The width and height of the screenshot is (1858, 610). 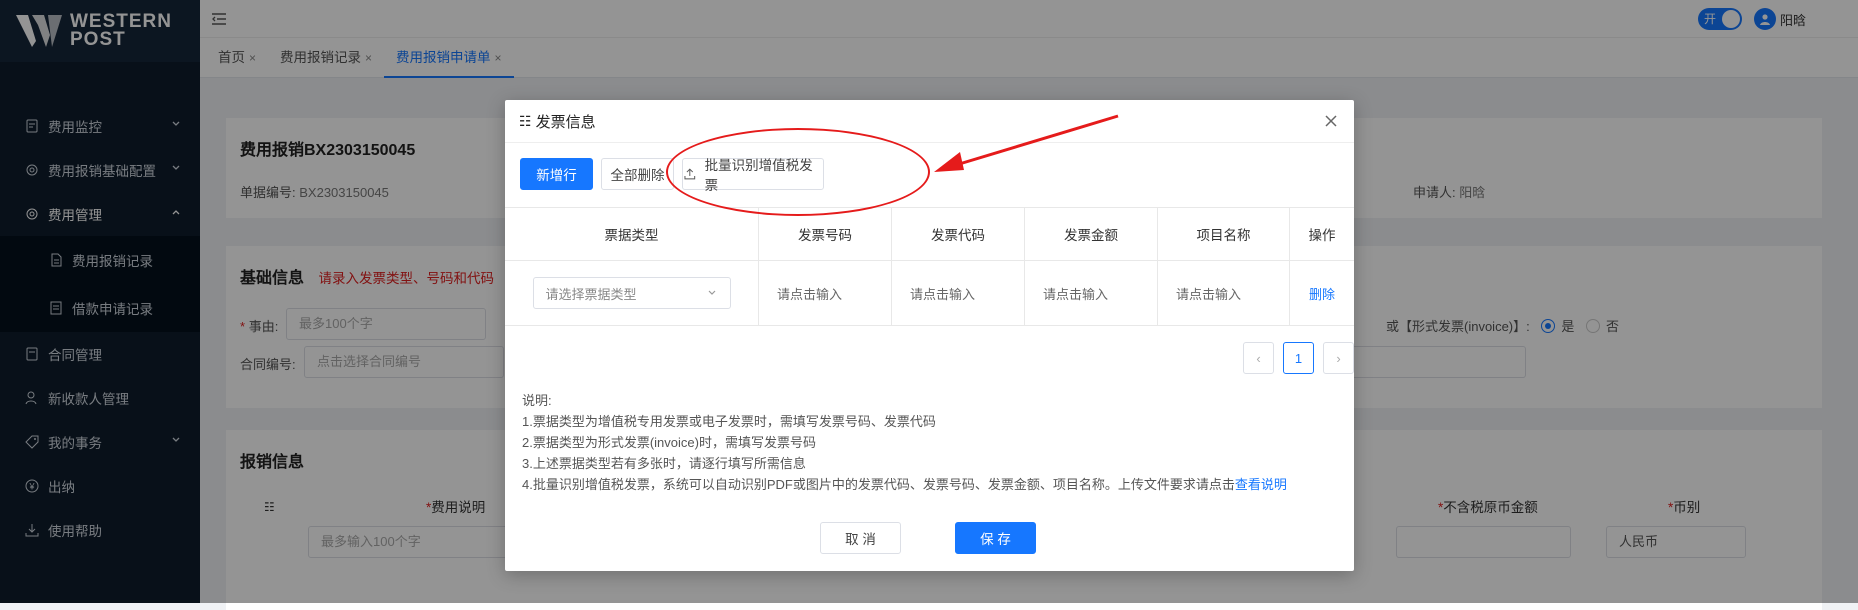 What do you see at coordinates (1026, 143) in the screenshot?
I see `annotation-arrow-icon` at bounding box center [1026, 143].